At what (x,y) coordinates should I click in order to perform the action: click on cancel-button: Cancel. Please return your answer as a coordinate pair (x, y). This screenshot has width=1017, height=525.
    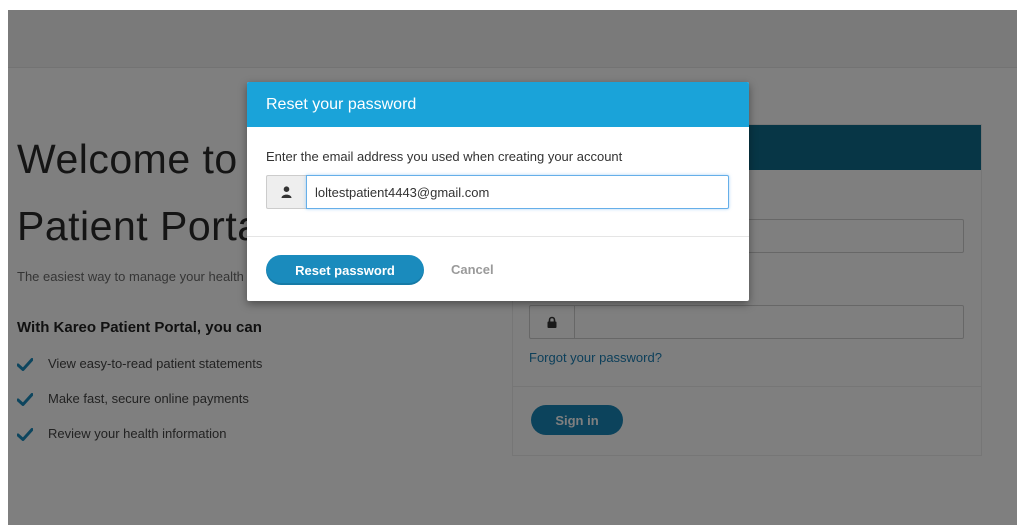
    Looking at the image, I should click on (472, 269).